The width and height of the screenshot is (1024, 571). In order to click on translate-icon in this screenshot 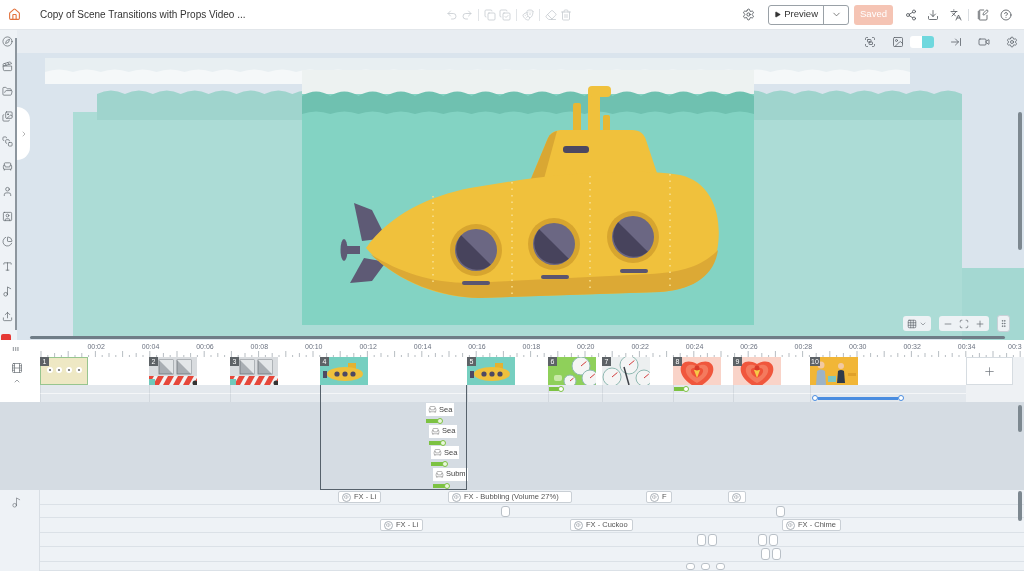, I will do `click(956, 14)`.